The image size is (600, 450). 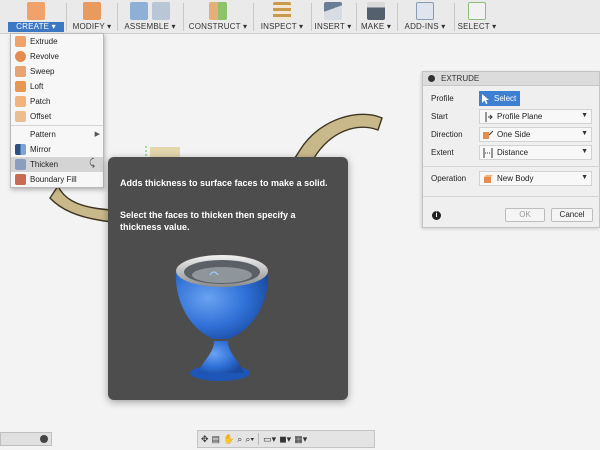 I want to click on assemble-icon, so click(x=139, y=11).